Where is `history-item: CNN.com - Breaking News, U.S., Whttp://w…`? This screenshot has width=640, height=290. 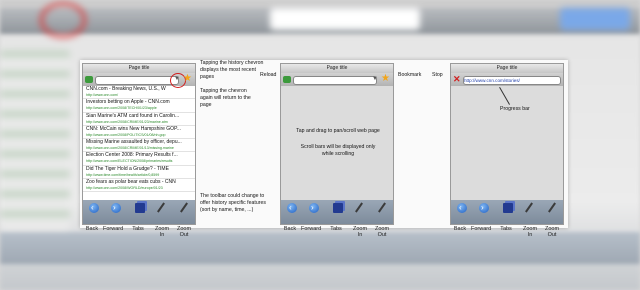
history-item: CNN.com - Breaking News, U.S., Whttp://w… is located at coordinates (139, 93).